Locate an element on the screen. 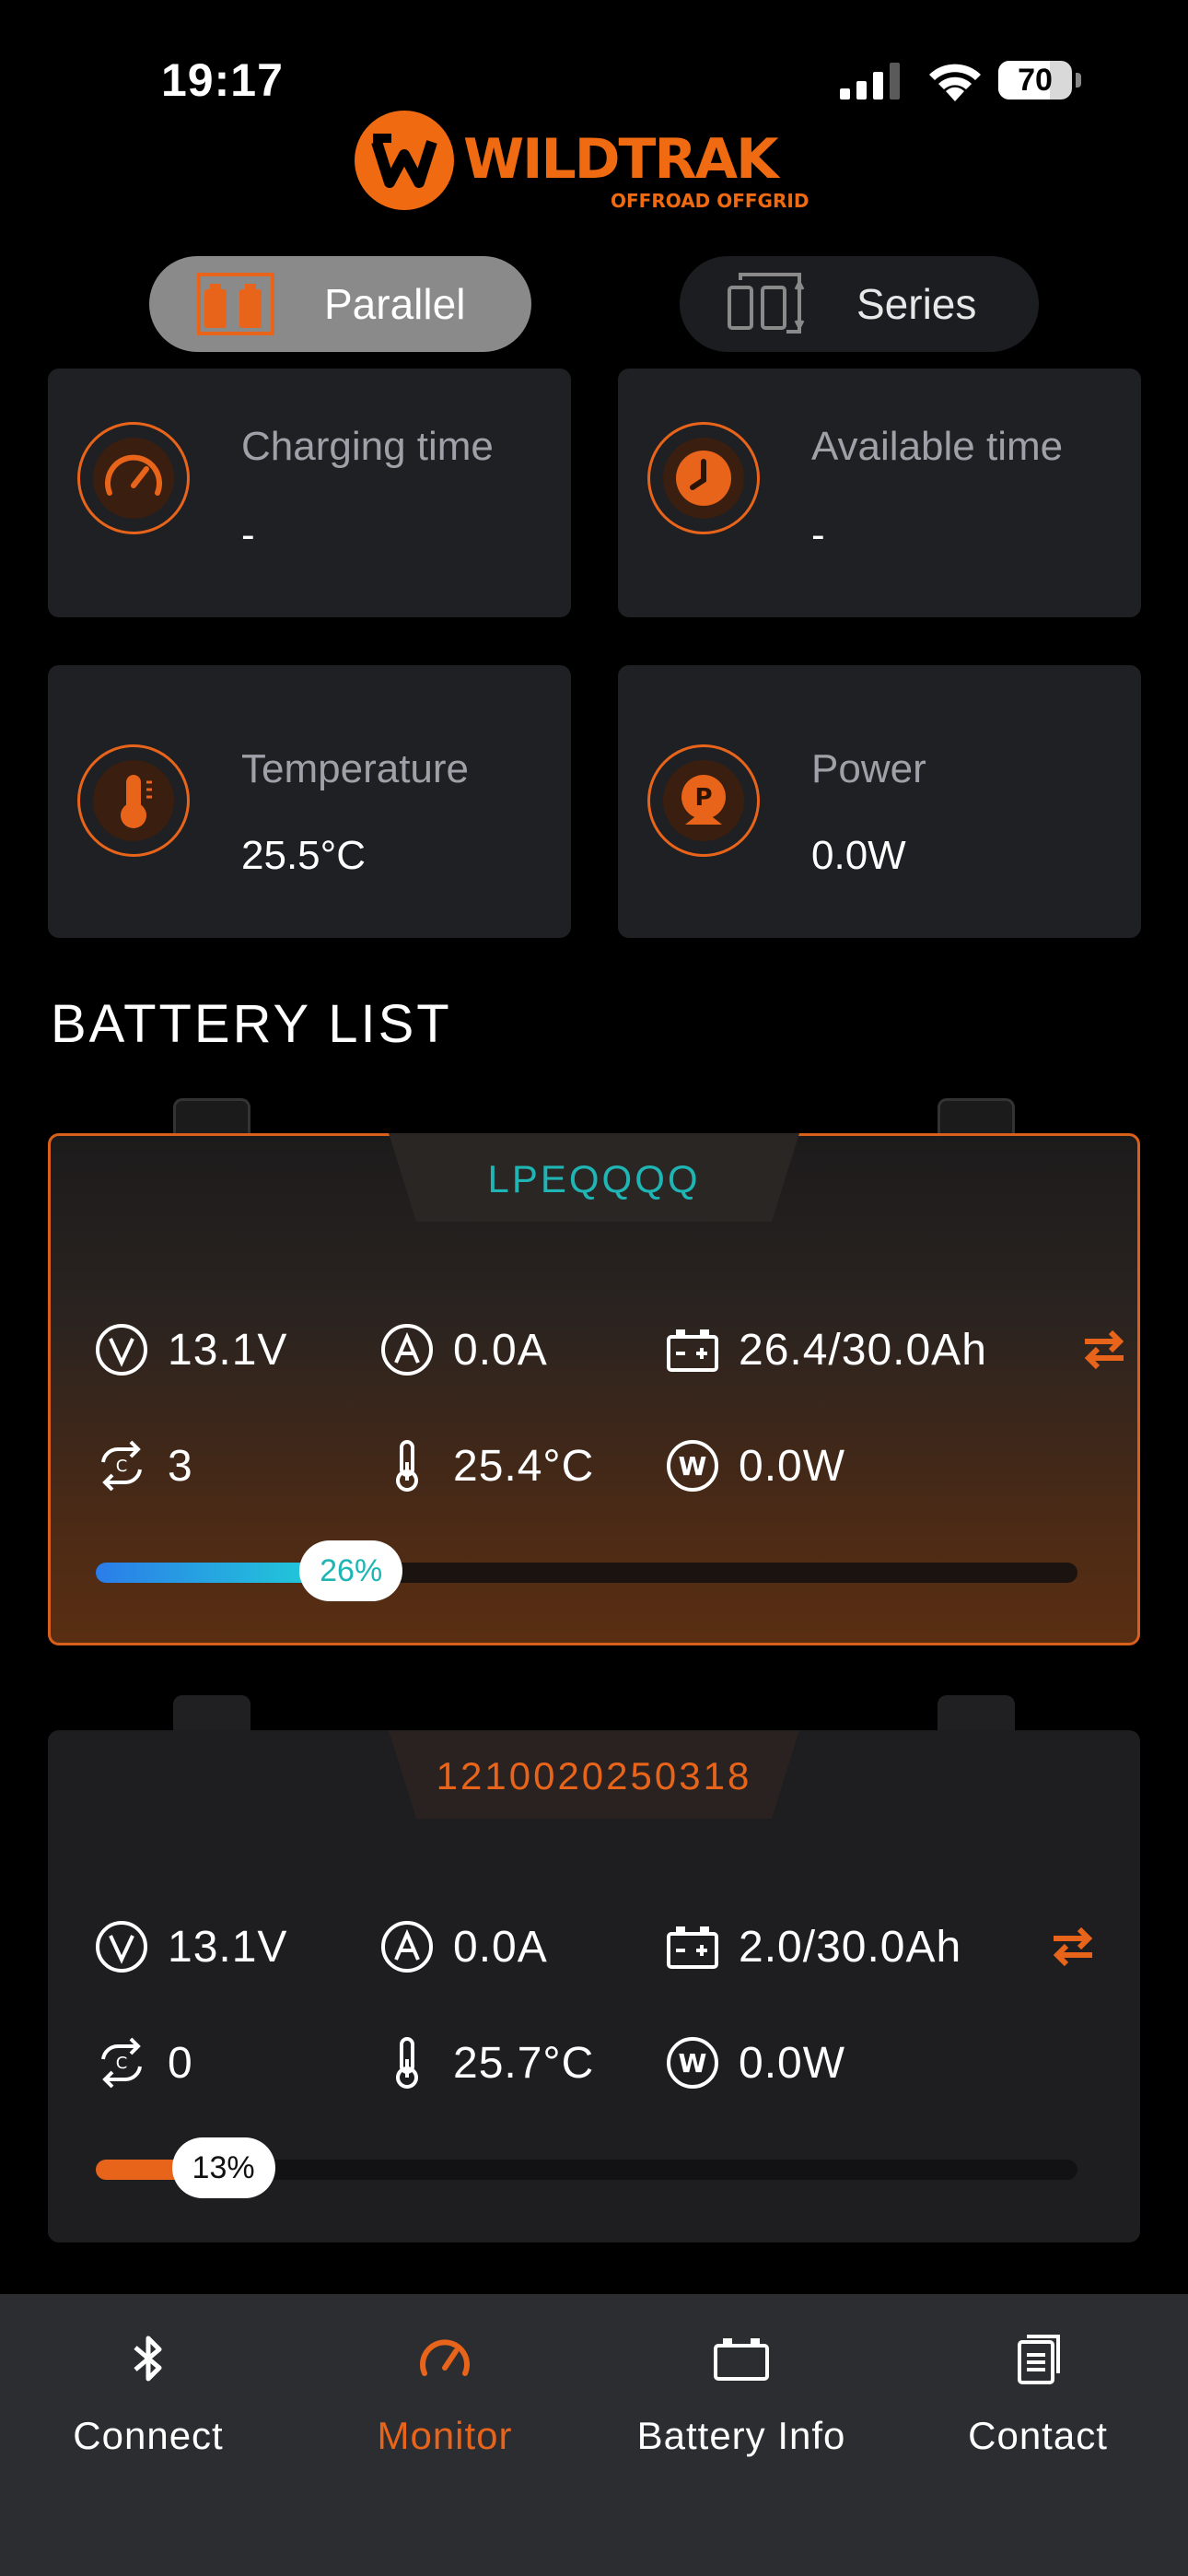 The height and width of the screenshot is (2576, 1188). charge-progress-bar: 13% is located at coordinates (586, 2167).